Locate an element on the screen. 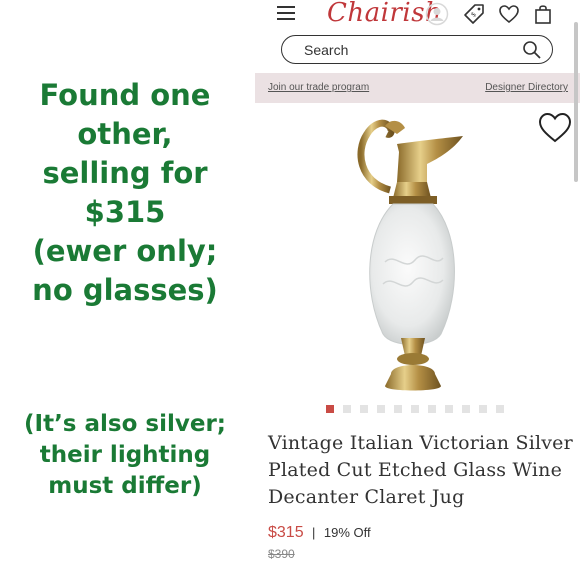 This screenshot has height=580, width=580. annotation-line: selling for is located at coordinates (125, 173).